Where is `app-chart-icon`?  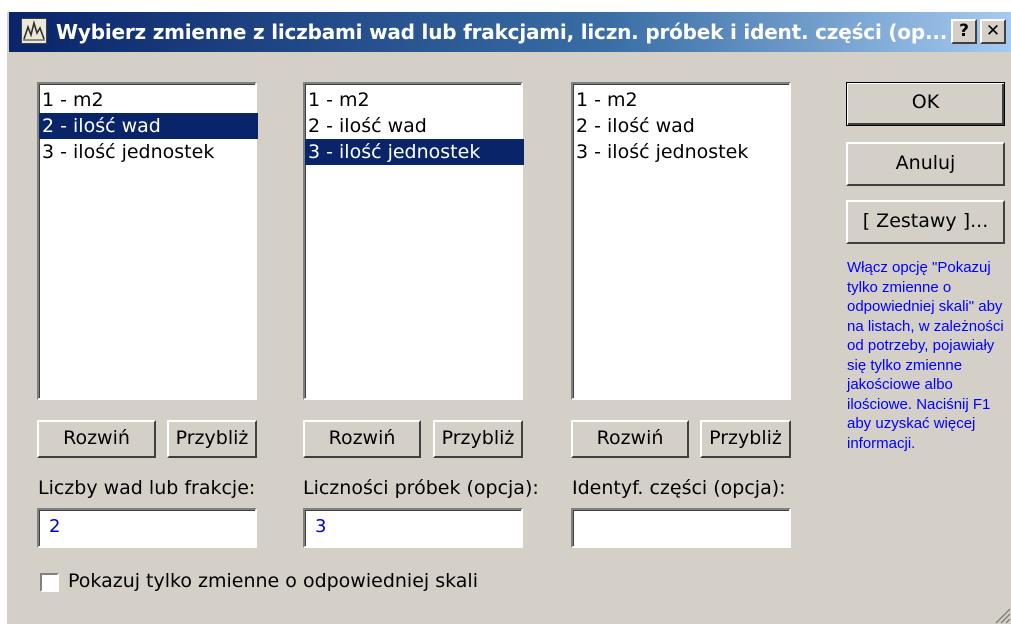
app-chart-icon is located at coordinates (34, 31).